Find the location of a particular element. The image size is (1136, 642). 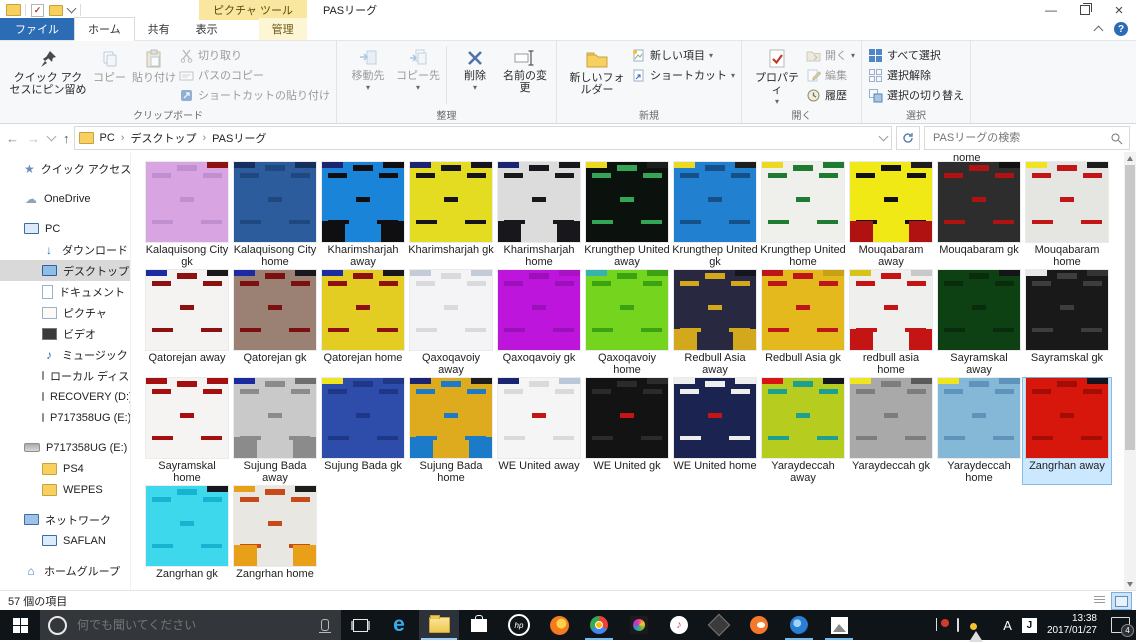

file-item: Yaraydeccah away is located at coordinates (803, 431).